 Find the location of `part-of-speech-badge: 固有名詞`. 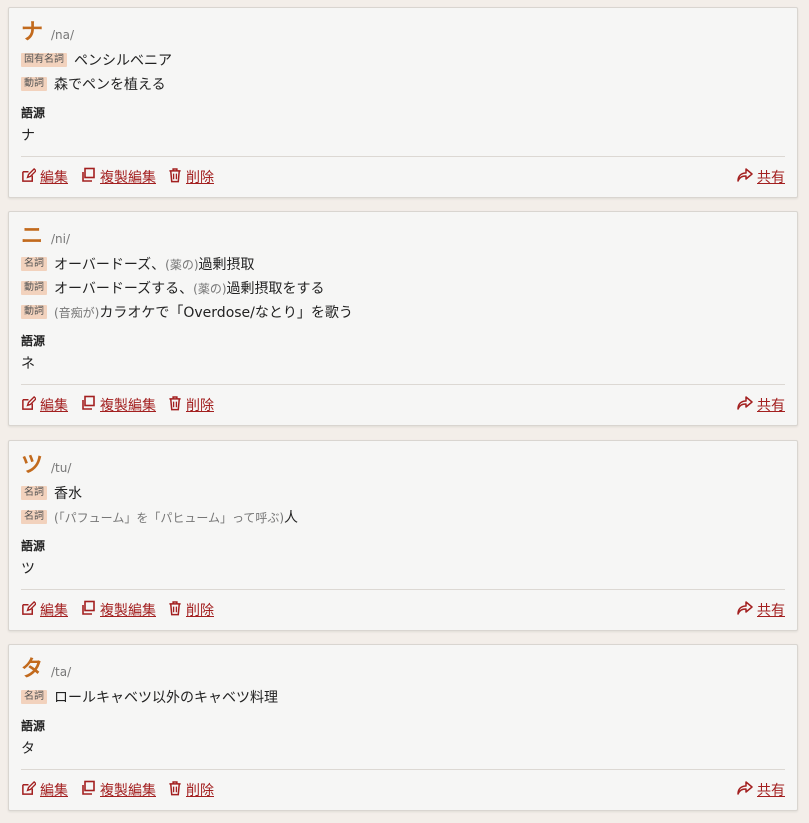

part-of-speech-badge: 固有名詞 is located at coordinates (44, 60).